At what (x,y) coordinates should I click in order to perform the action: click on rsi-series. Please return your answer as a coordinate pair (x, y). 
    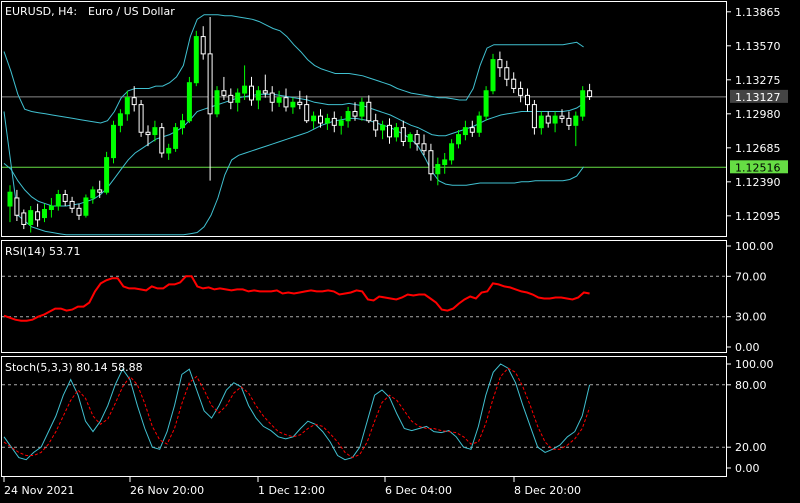
    Looking at the image, I should click on (296, 298).